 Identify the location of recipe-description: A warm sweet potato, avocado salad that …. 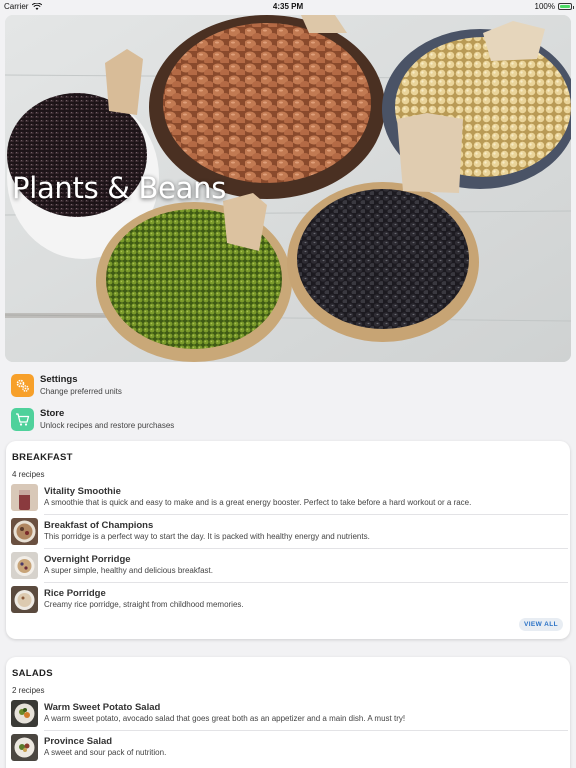
(225, 718).